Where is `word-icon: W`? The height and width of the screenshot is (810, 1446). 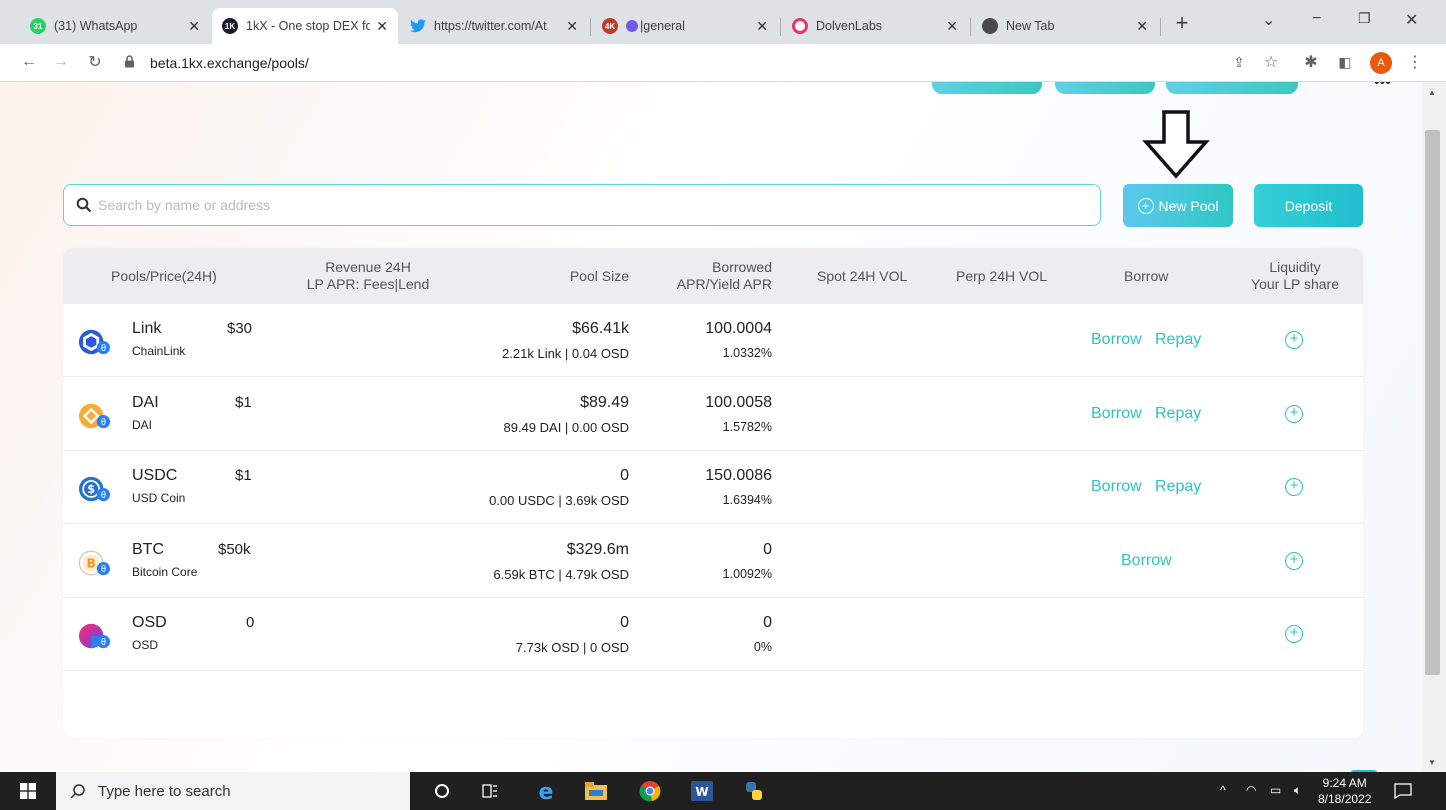
word-icon: W is located at coordinates (702, 791).